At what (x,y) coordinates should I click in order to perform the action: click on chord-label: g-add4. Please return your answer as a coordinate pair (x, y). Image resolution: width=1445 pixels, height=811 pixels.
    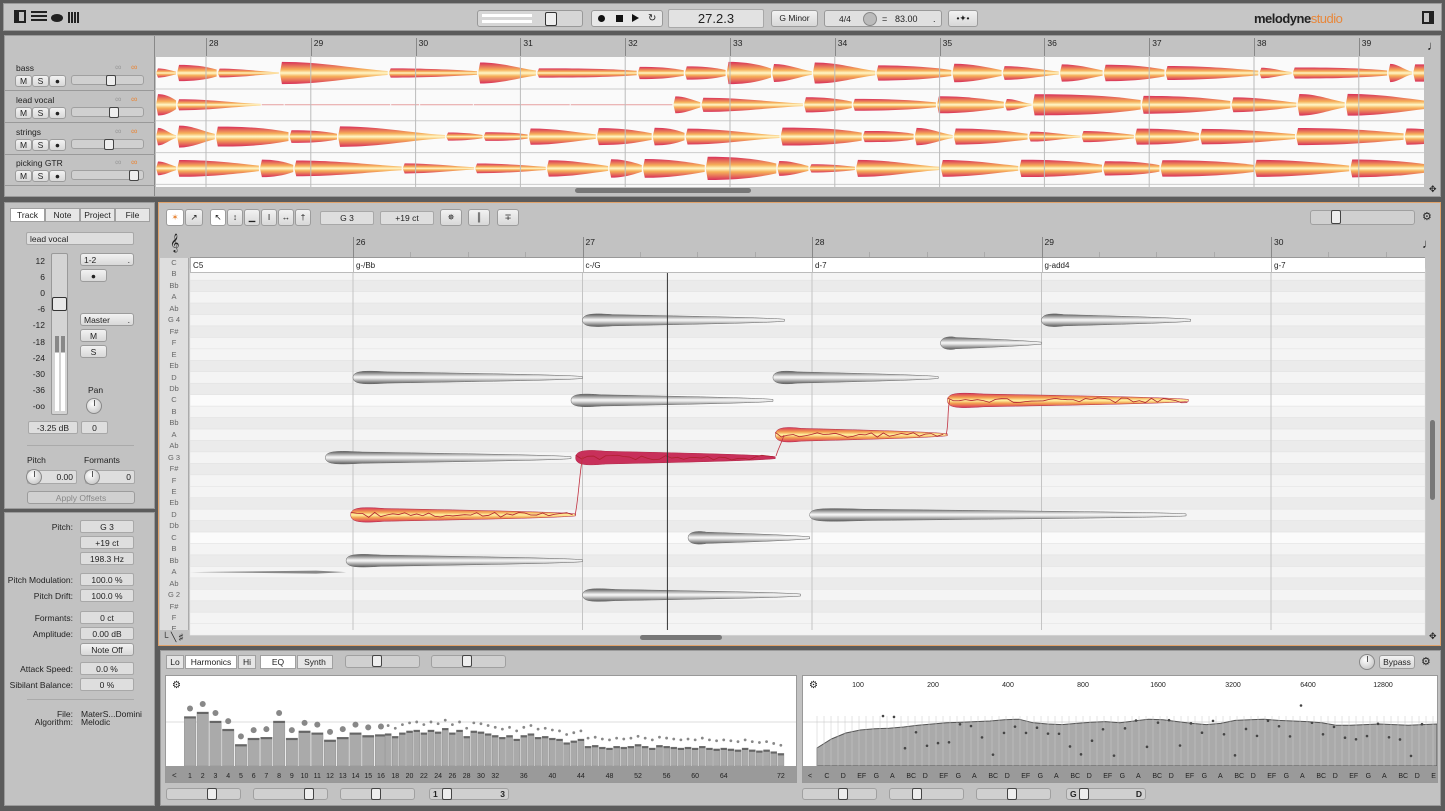
    Looking at the image, I should click on (1057, 265).